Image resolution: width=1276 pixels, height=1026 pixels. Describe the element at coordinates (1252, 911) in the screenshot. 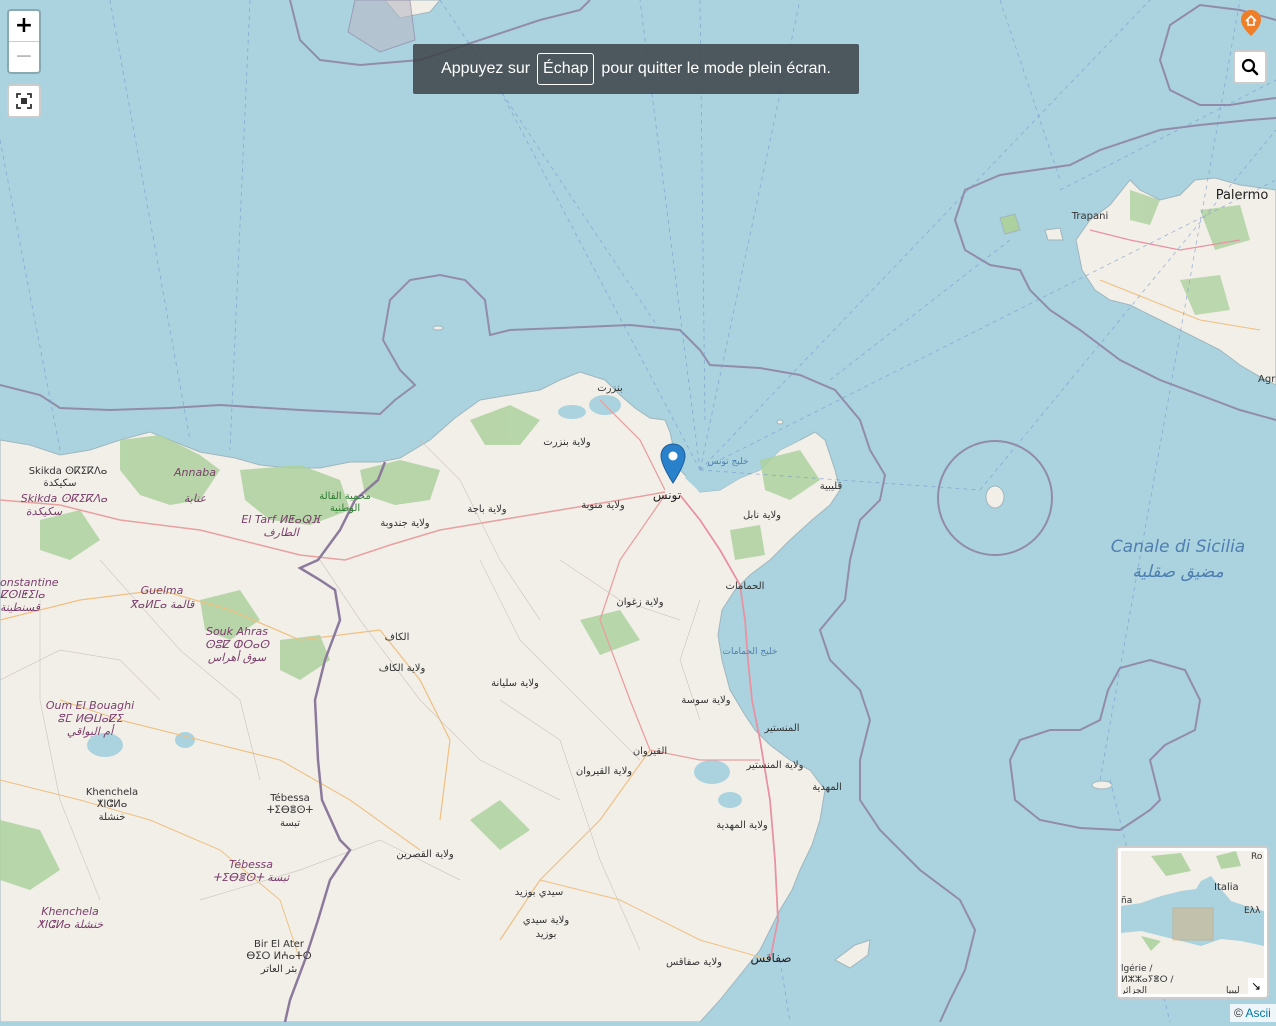

I see `minimap-label-ell: Ελλ` at that location.